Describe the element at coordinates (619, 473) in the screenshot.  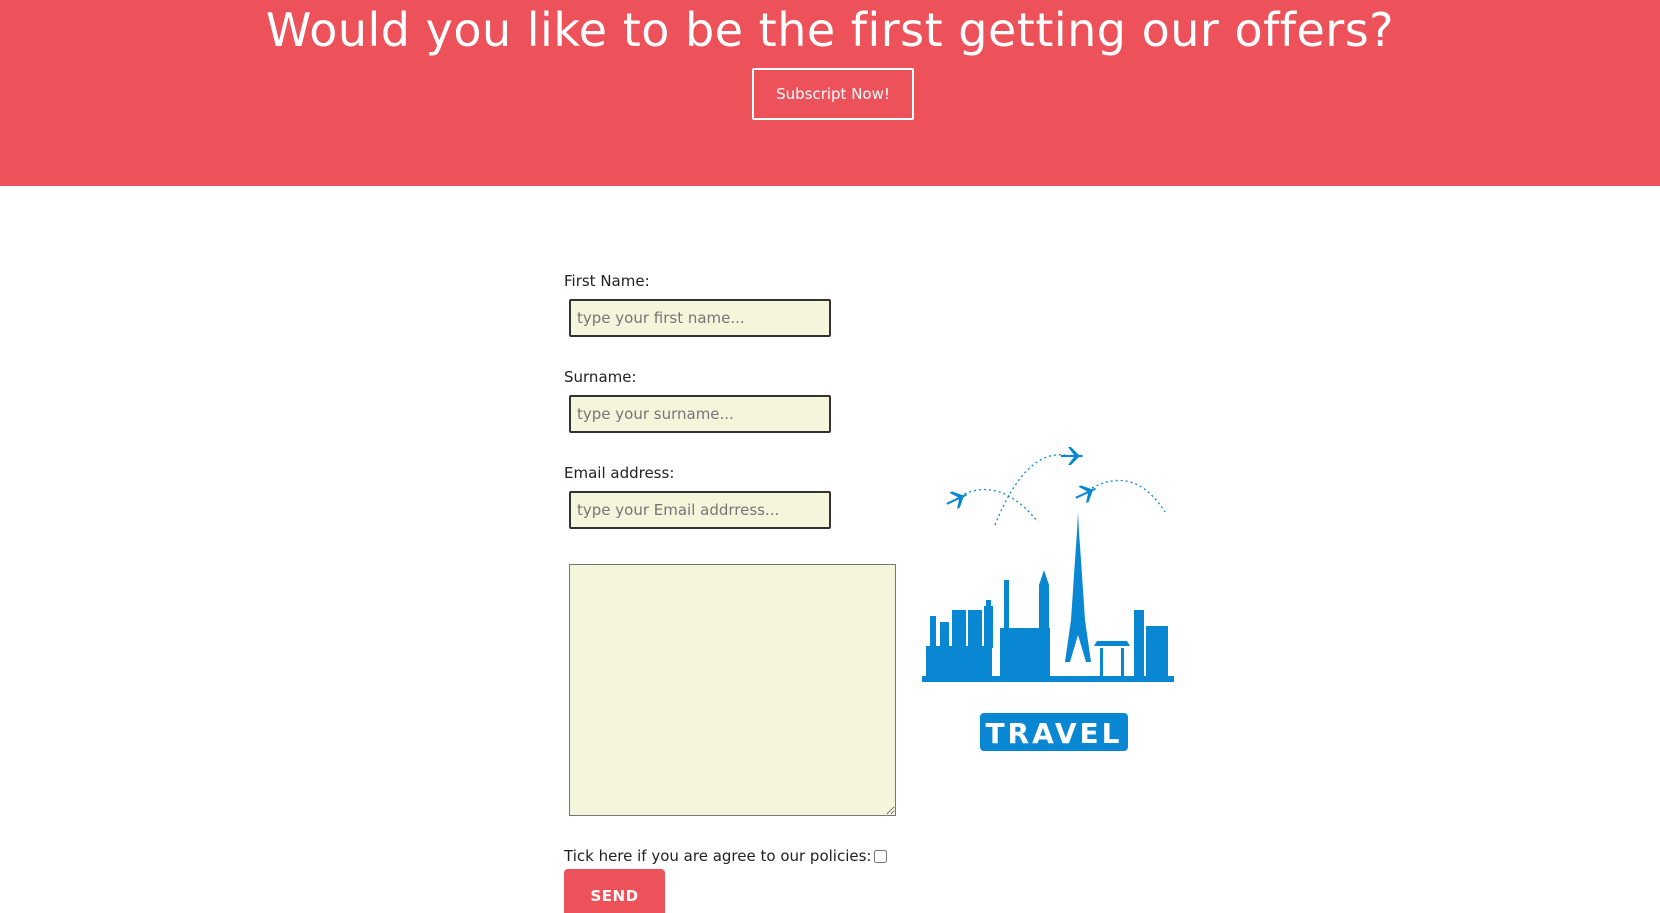
I see `email-label: Email address:` at that location.